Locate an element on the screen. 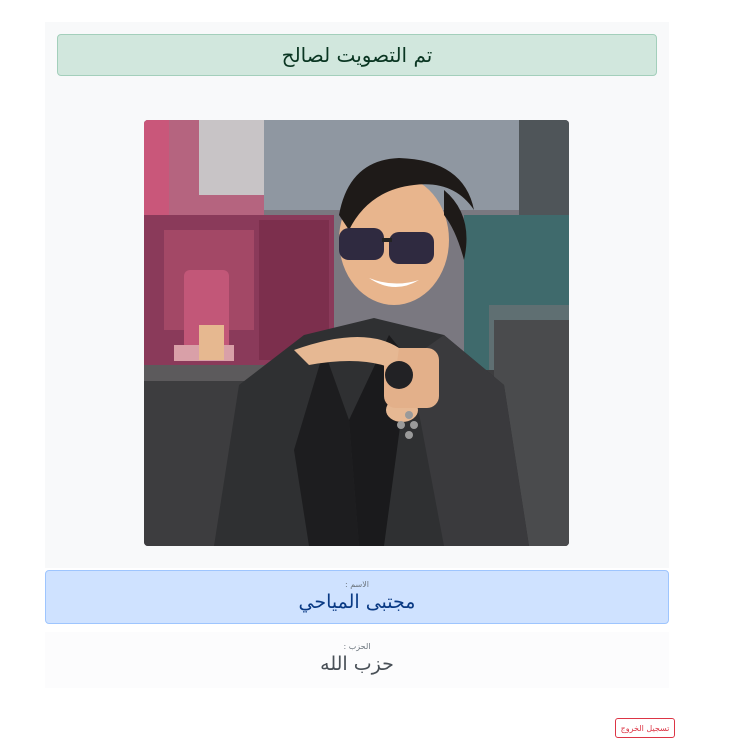 The width and height of the screenshot is (730, 750). party-label: الحزب : is located at coordinates (357, 646).